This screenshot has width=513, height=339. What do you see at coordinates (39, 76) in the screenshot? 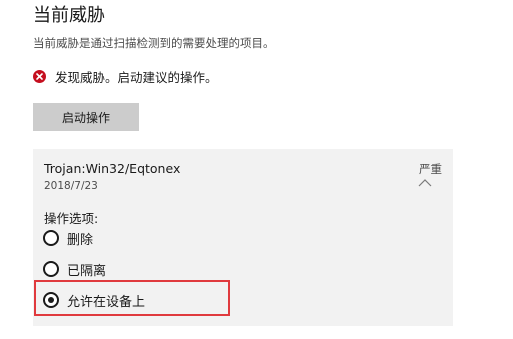
I see `error-x-icon` at bounding box center [39, 76].